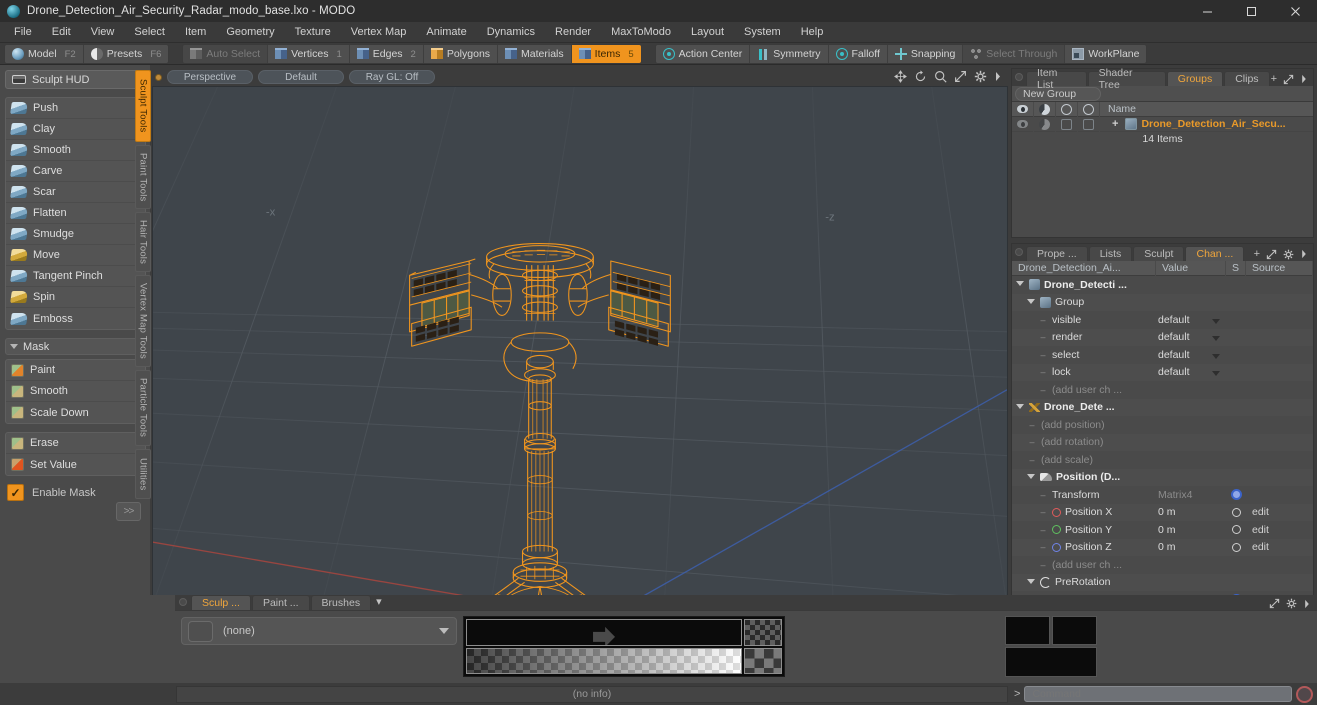 The height and width of the screenshot is (705, 1317). I want to click on menu-geometry: Geometry, so click(250, 32).